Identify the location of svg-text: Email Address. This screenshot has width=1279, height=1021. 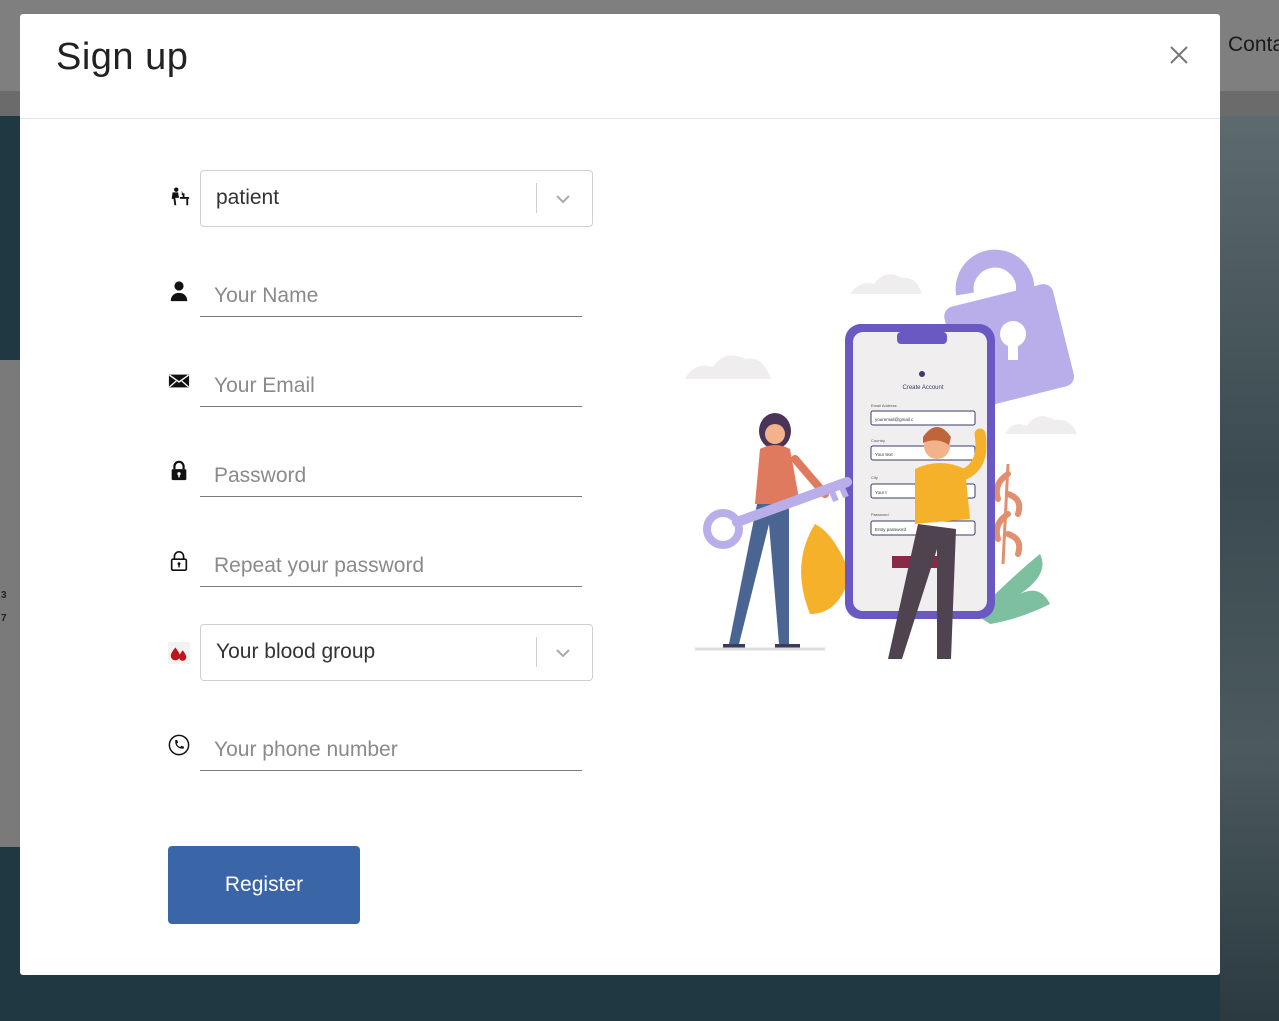
(884, 405).